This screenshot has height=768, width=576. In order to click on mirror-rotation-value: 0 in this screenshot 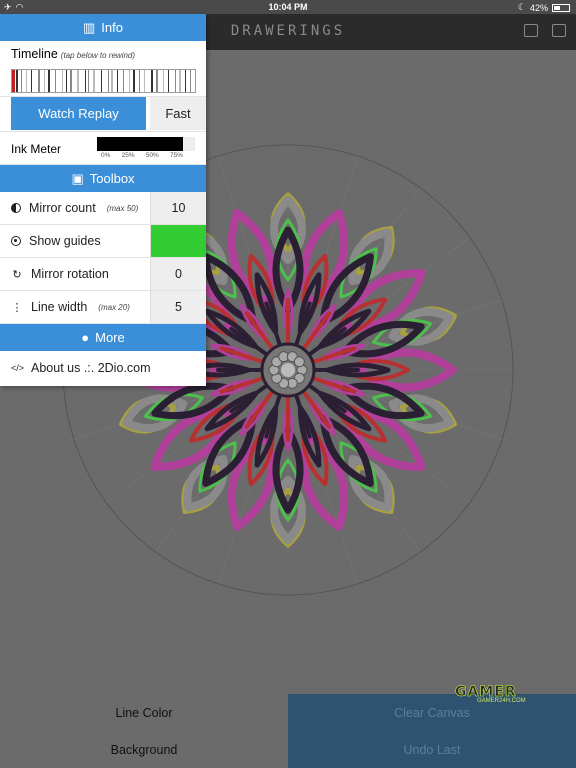, I will do `click(178, 274)`.